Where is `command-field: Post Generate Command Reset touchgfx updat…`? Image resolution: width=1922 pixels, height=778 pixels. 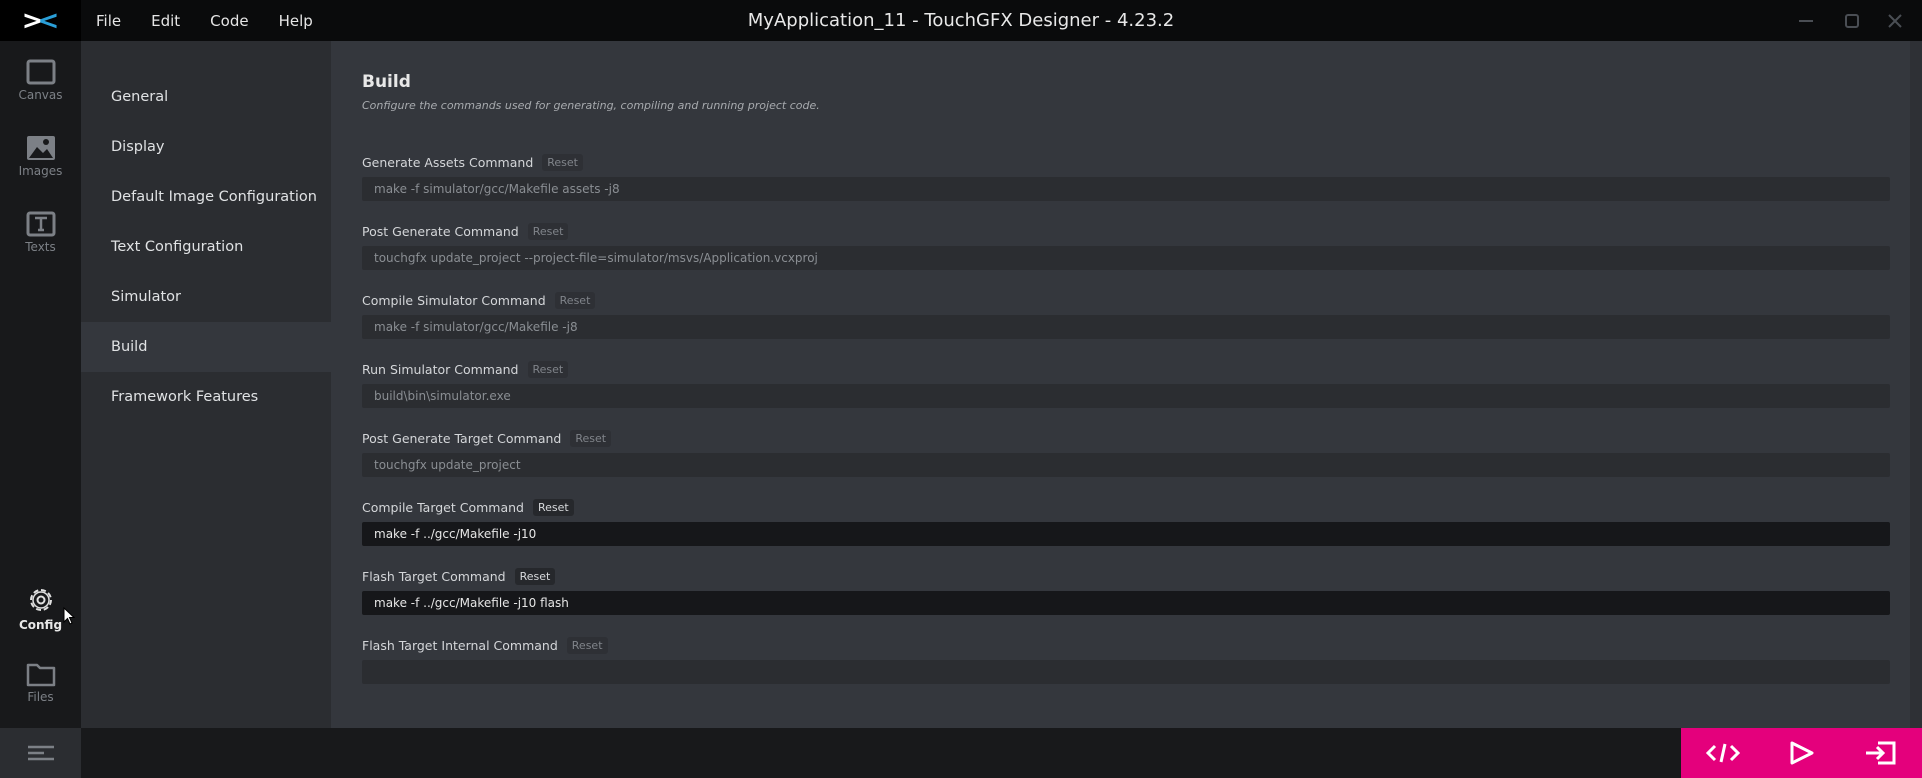 command-field: Post Generate Command Reset touchgfx updat… is located at coordinates (1126, 245).